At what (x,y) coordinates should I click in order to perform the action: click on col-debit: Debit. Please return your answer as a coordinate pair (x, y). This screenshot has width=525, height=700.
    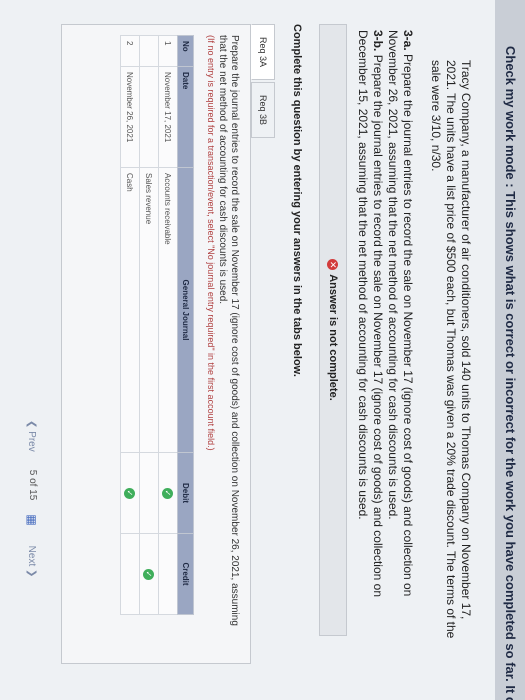
    Looking at the image, I should click on (185, 493).